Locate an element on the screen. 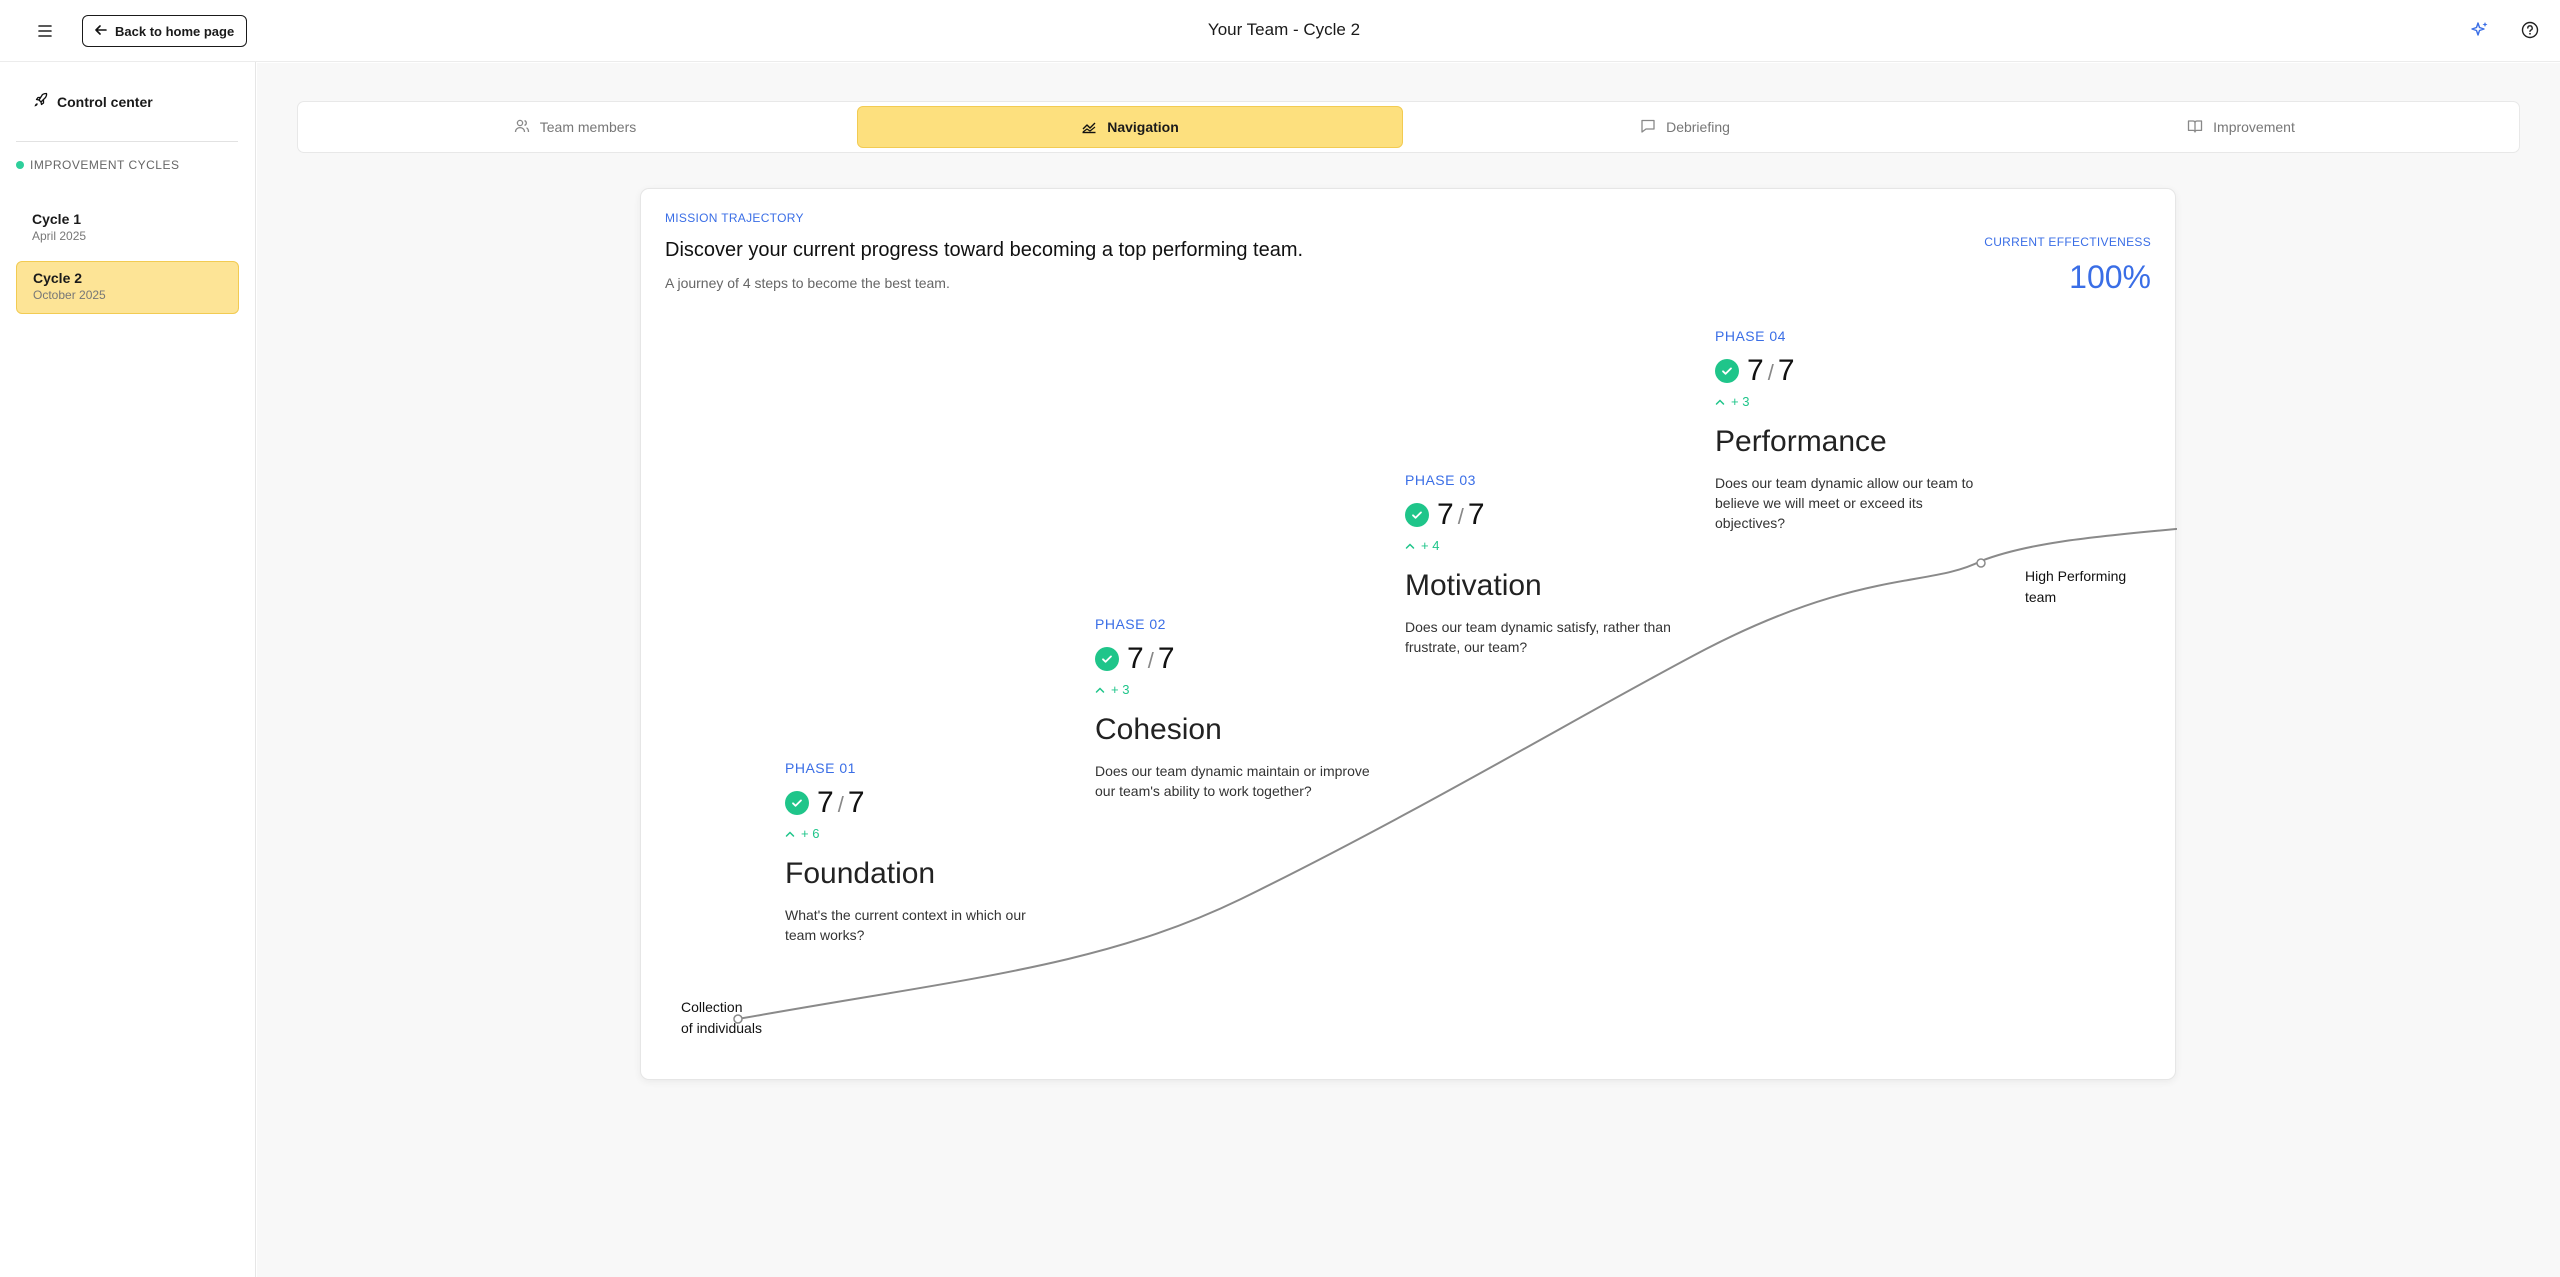 The width and height of the screenshot is (2560, 1277). tab-team-members: Team members is located at coordinates (575, 127).